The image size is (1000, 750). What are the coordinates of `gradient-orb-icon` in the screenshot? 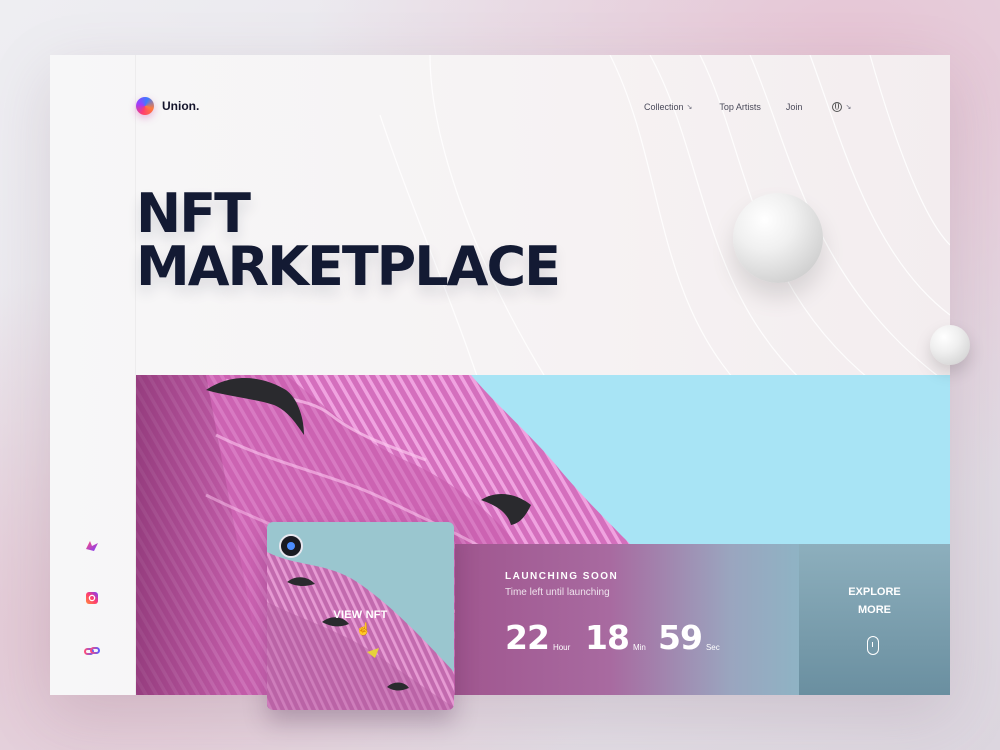 It's located at (145, 106).